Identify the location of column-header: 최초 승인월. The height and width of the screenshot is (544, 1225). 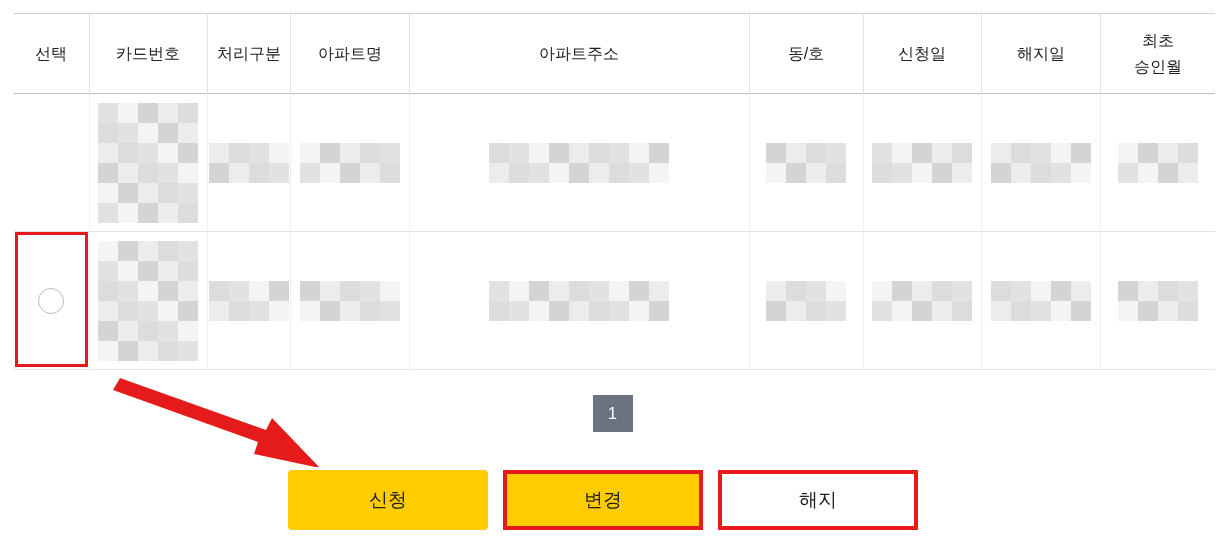
(1157, 53).